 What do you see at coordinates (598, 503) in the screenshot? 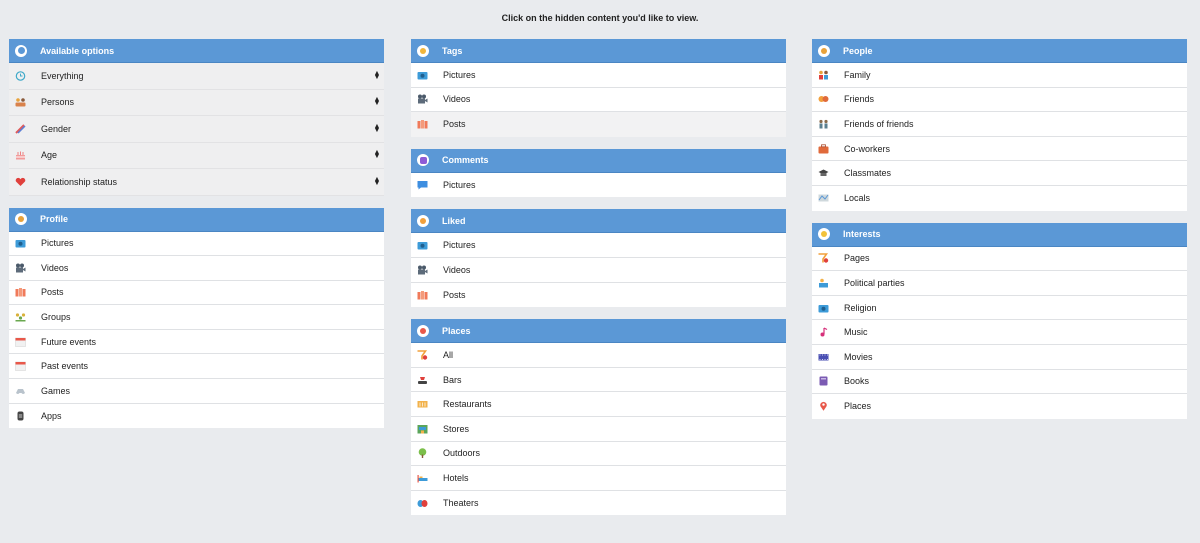
I see `places-item-theaters: Theaters` at bounding box center [598, 503].